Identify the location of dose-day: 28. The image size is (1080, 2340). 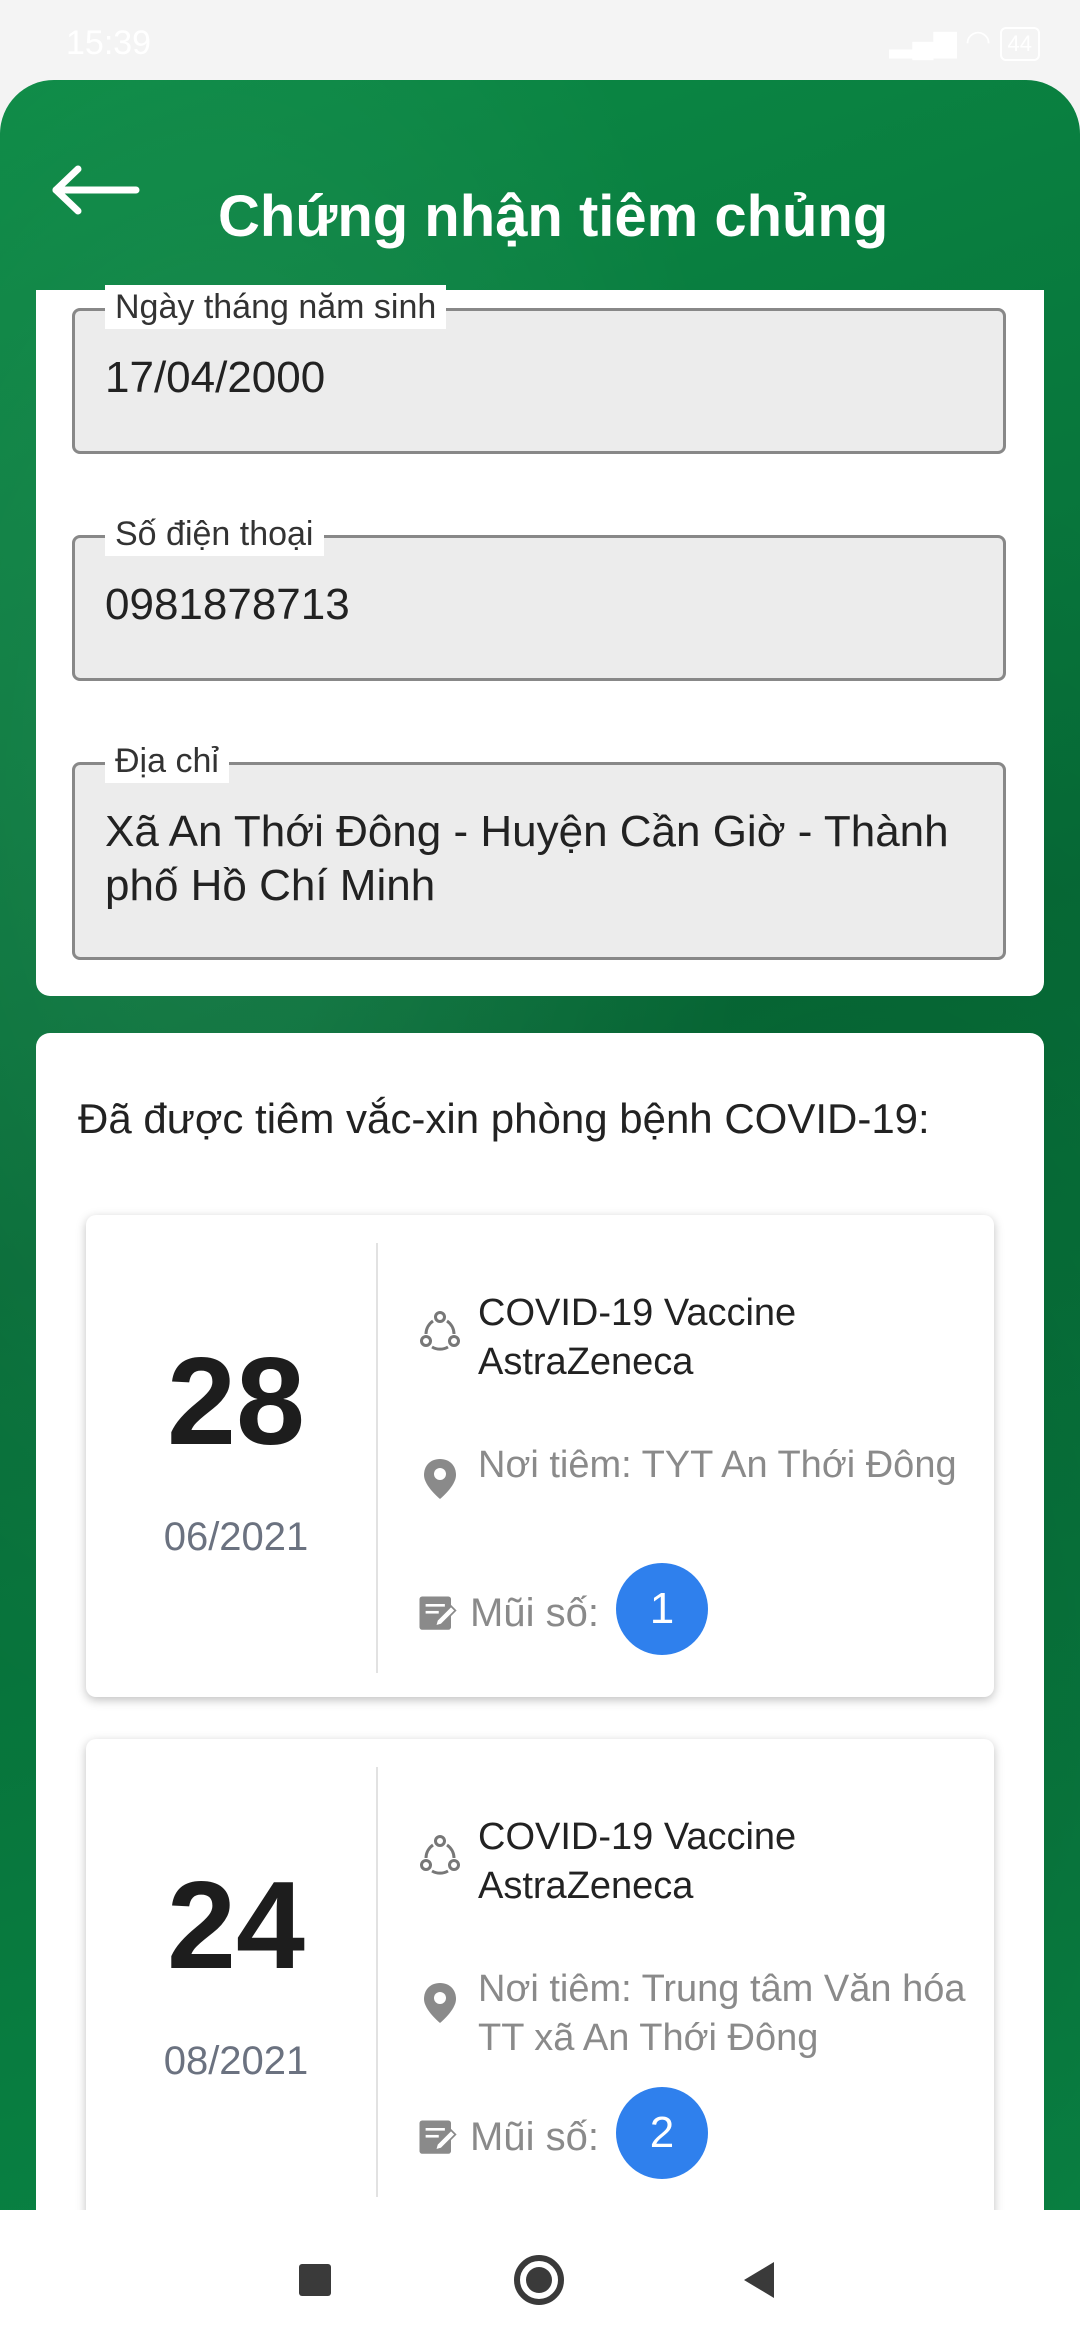
(236, 1402).